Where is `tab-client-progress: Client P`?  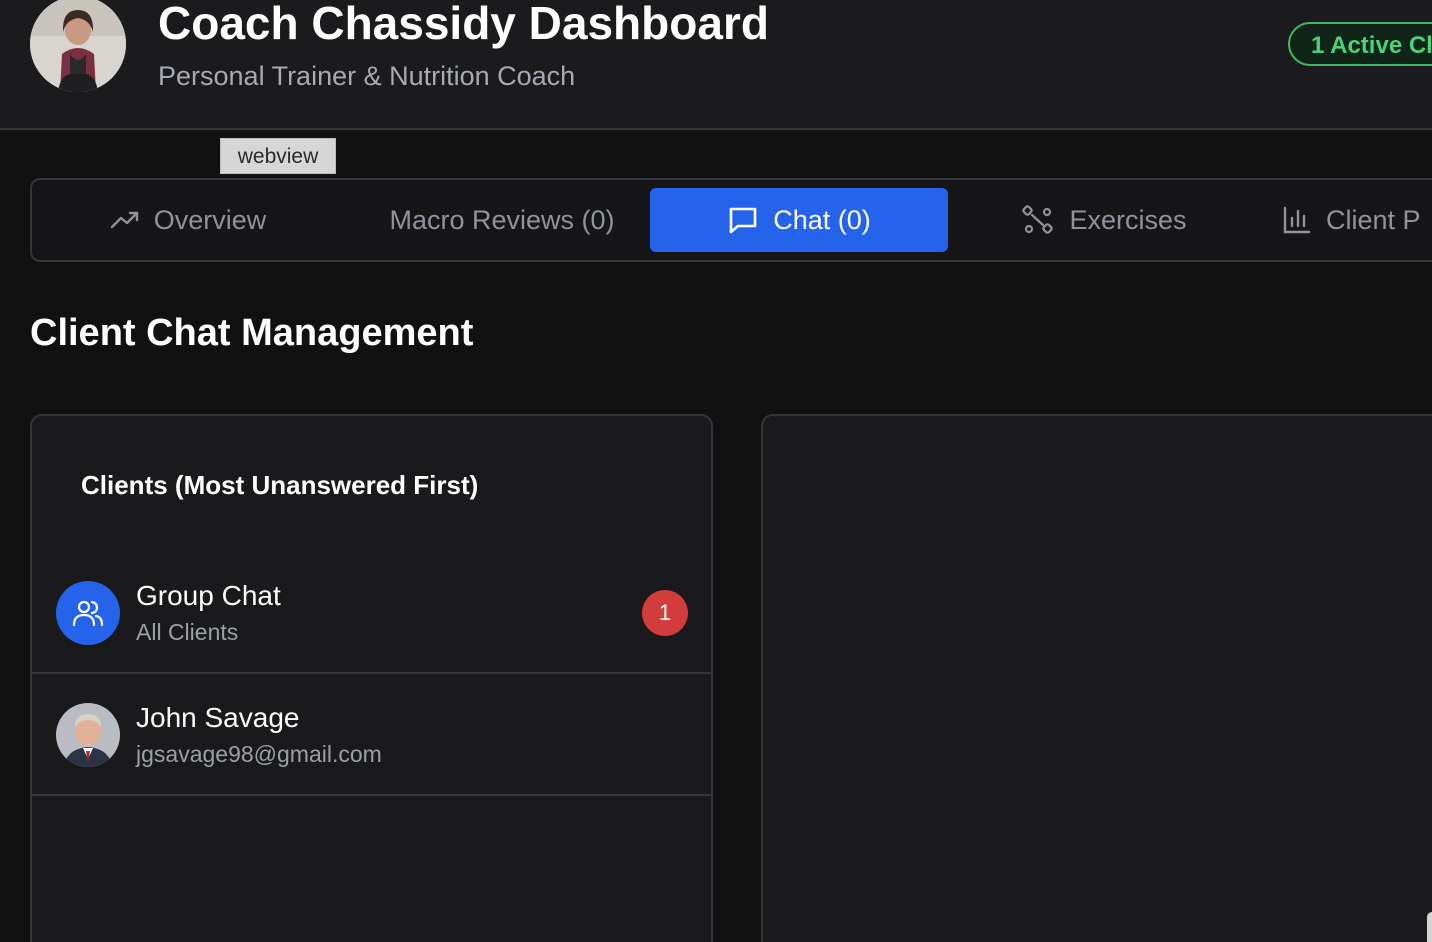 tab-client-progress: Client P is located at coordinates (1357, 220).